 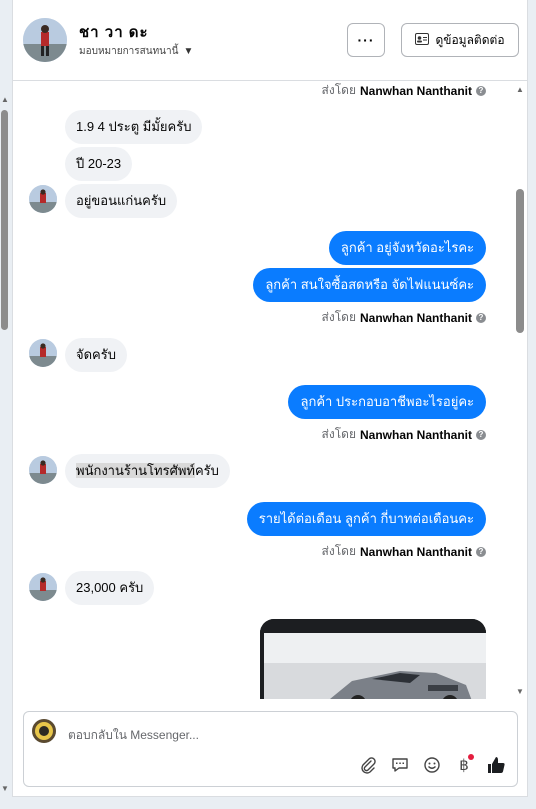 I want to click on assign-conversation-dropdown: มอบหมายการสนทนานี้ ▼, so click(x=136, y=51).